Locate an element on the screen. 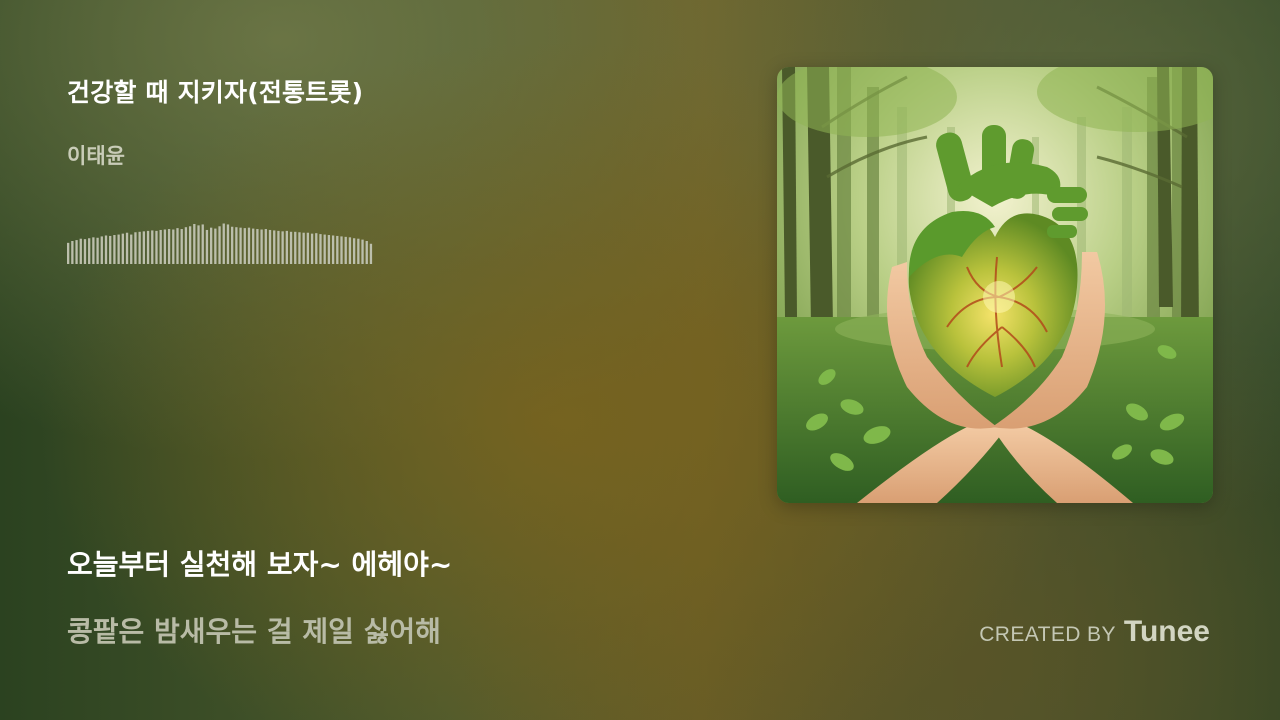 The width and height of the screenshot is (1280, 720). audio-waveform is located at coordinates (220, 243).